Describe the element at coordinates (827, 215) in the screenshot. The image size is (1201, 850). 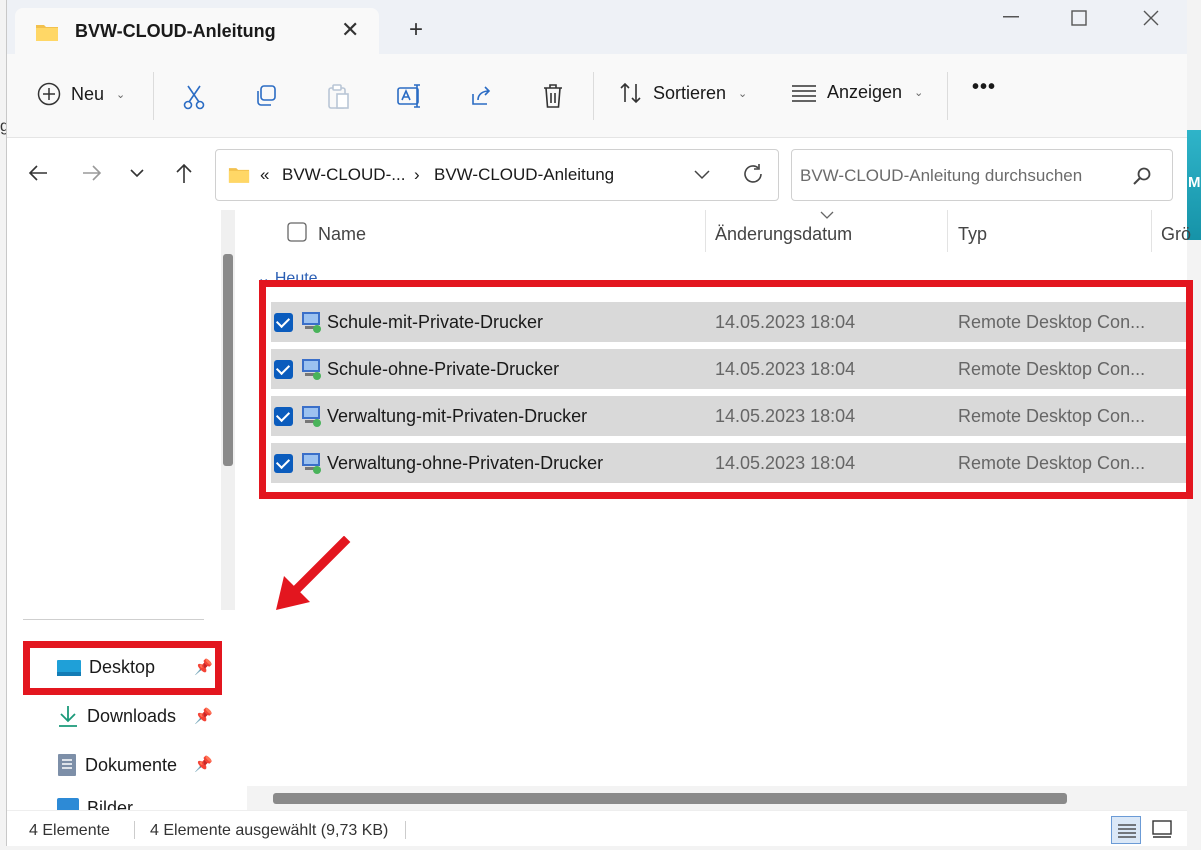
I see `sort-indicator-icon` at that location.